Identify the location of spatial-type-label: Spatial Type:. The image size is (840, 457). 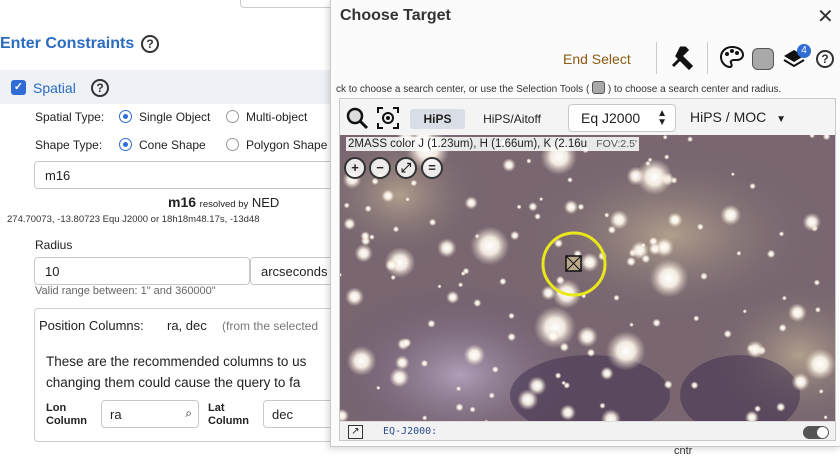
(70, 117).